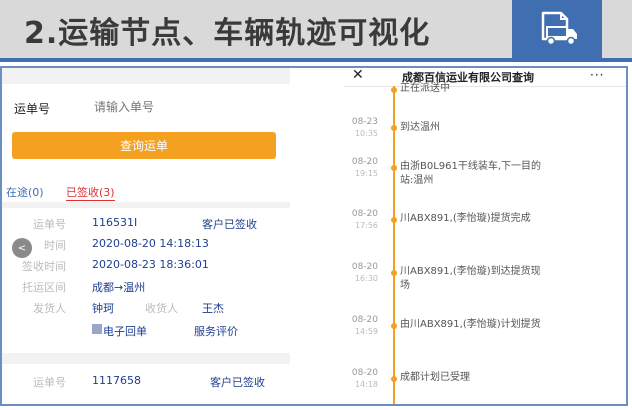  What do you see at coordinates (366, 225) in the screenshot?
I see `event-time: 17:56` at bounding box center [366, 225].